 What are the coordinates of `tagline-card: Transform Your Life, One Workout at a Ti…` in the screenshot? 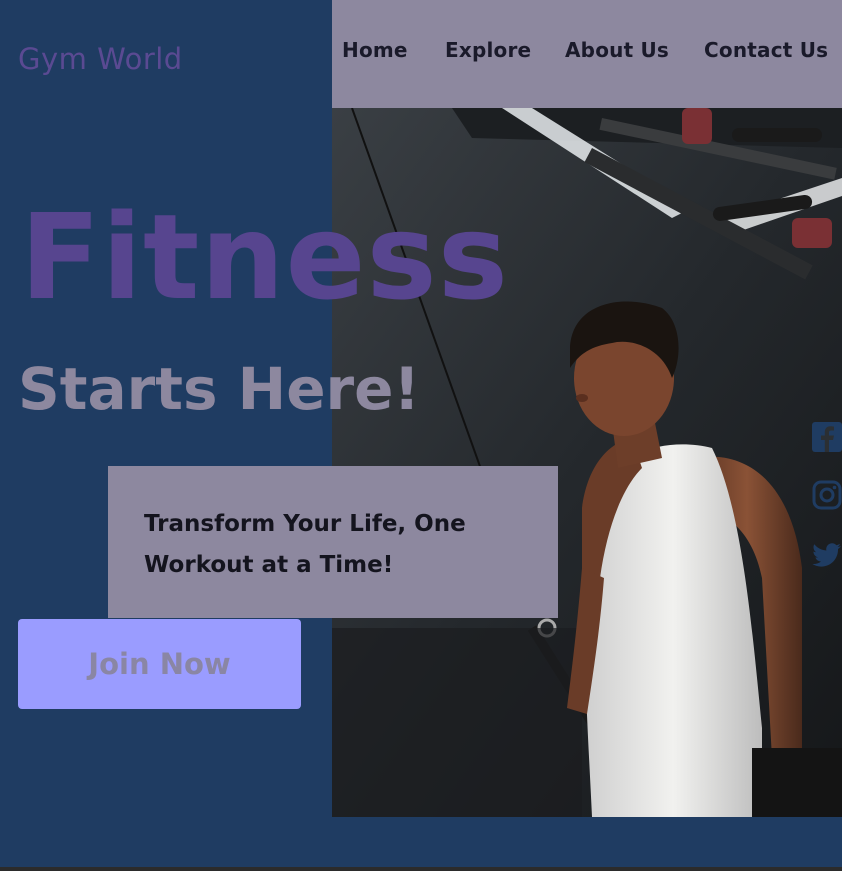 It's located at (333, 542).